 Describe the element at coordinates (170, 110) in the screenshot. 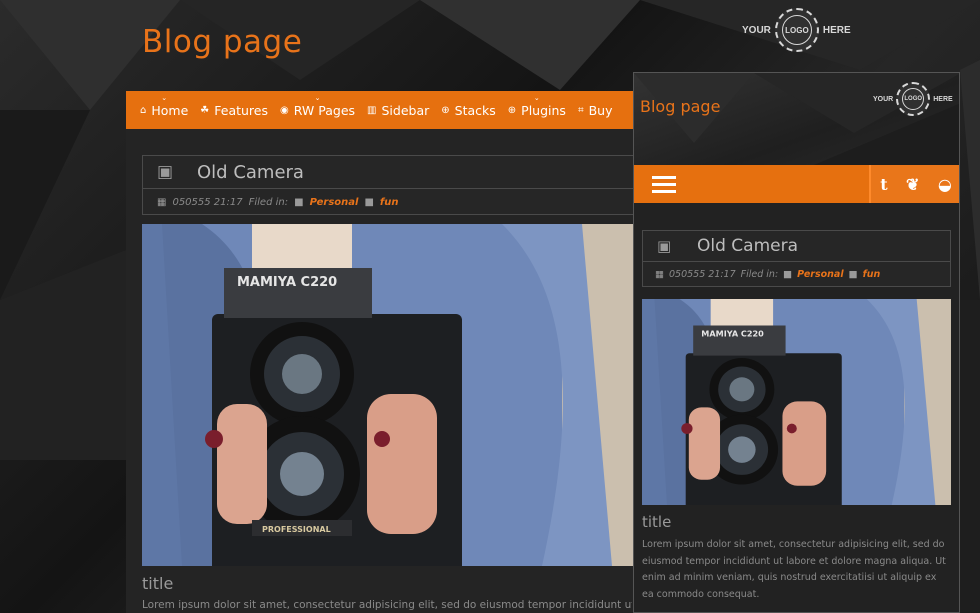

I see `nav-label: Home` at that location.